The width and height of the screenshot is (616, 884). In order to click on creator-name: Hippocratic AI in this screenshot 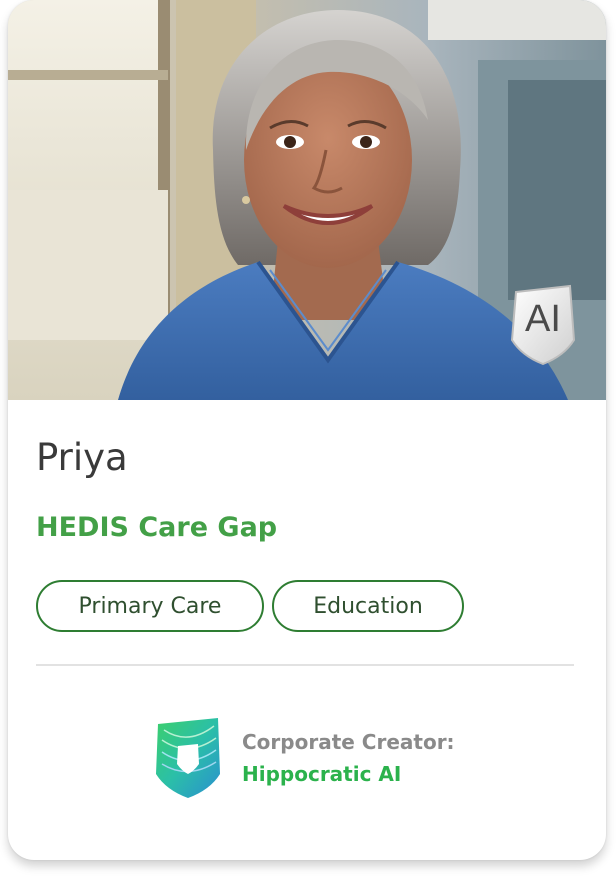, I will do `click(348, 774)`.